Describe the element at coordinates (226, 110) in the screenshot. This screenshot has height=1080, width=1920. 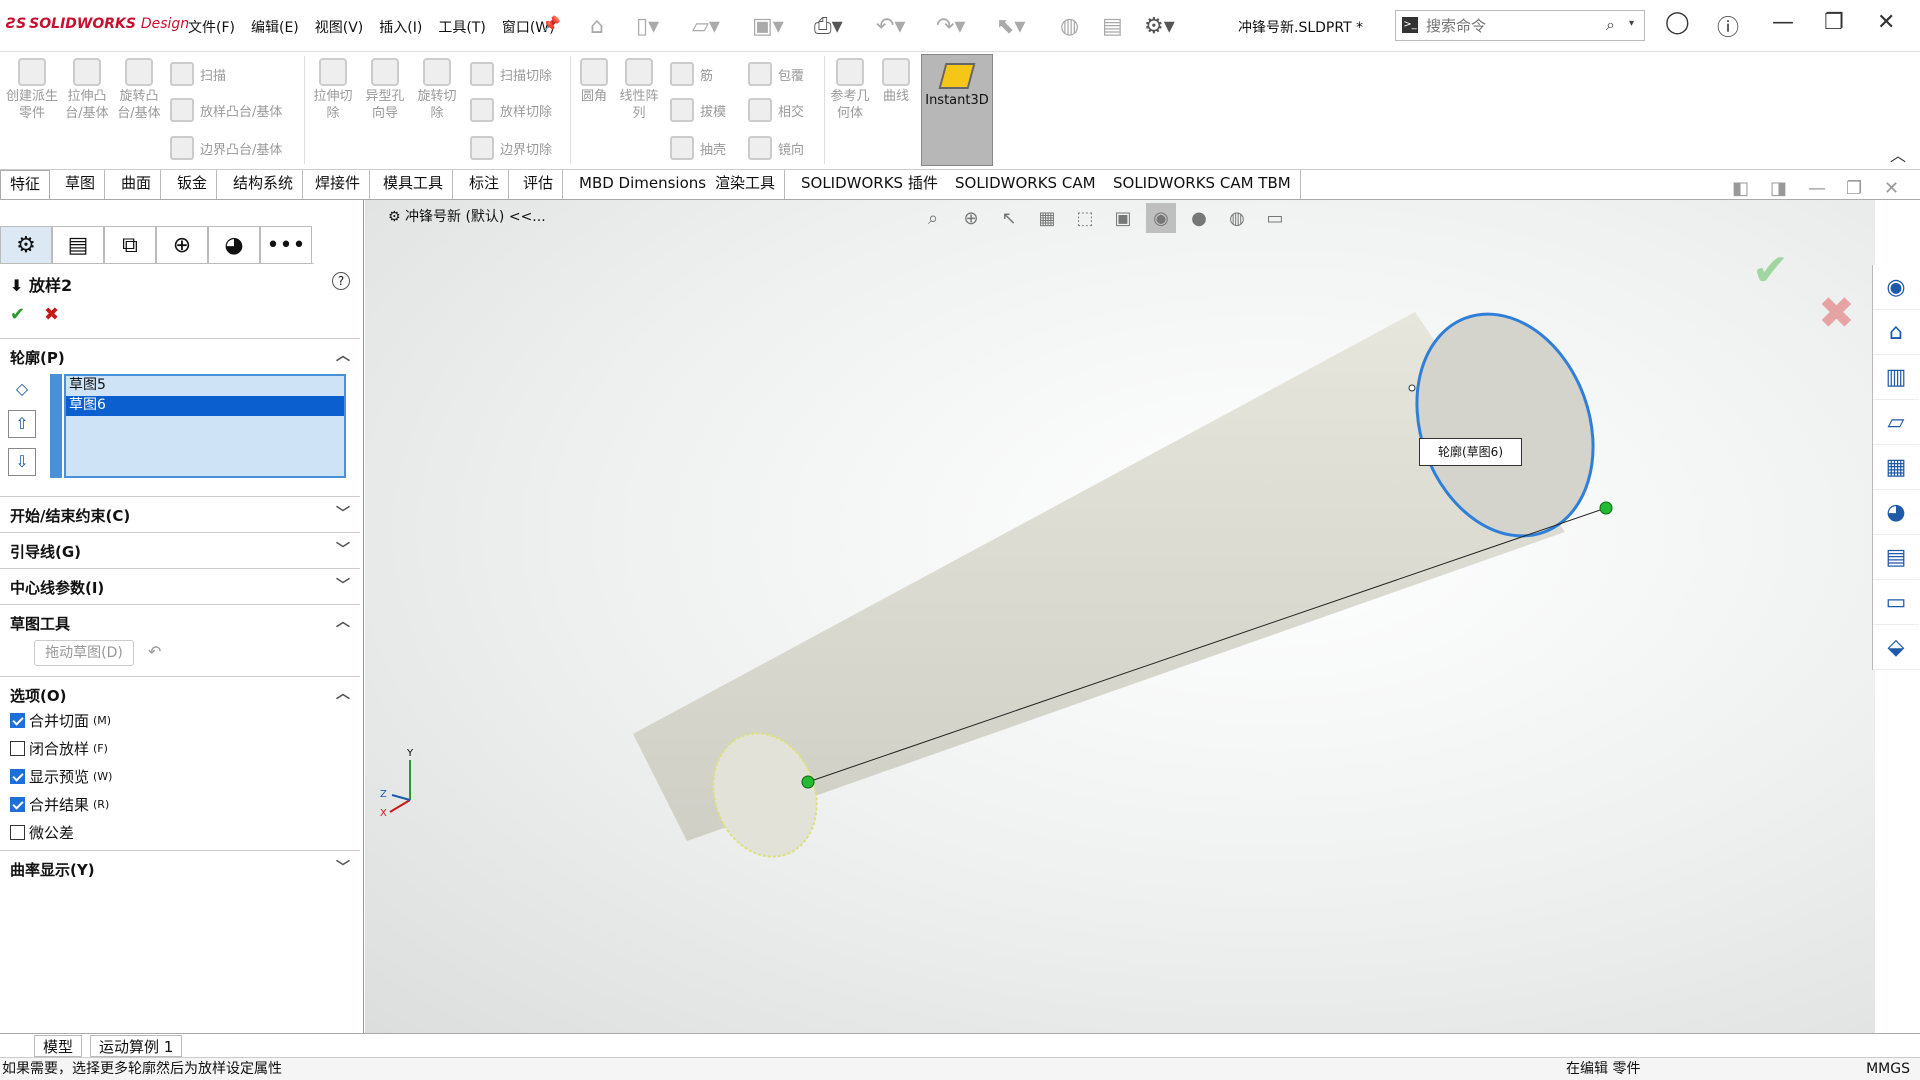
I see `loft-boss-button: 放样凸台/基体` at that location.